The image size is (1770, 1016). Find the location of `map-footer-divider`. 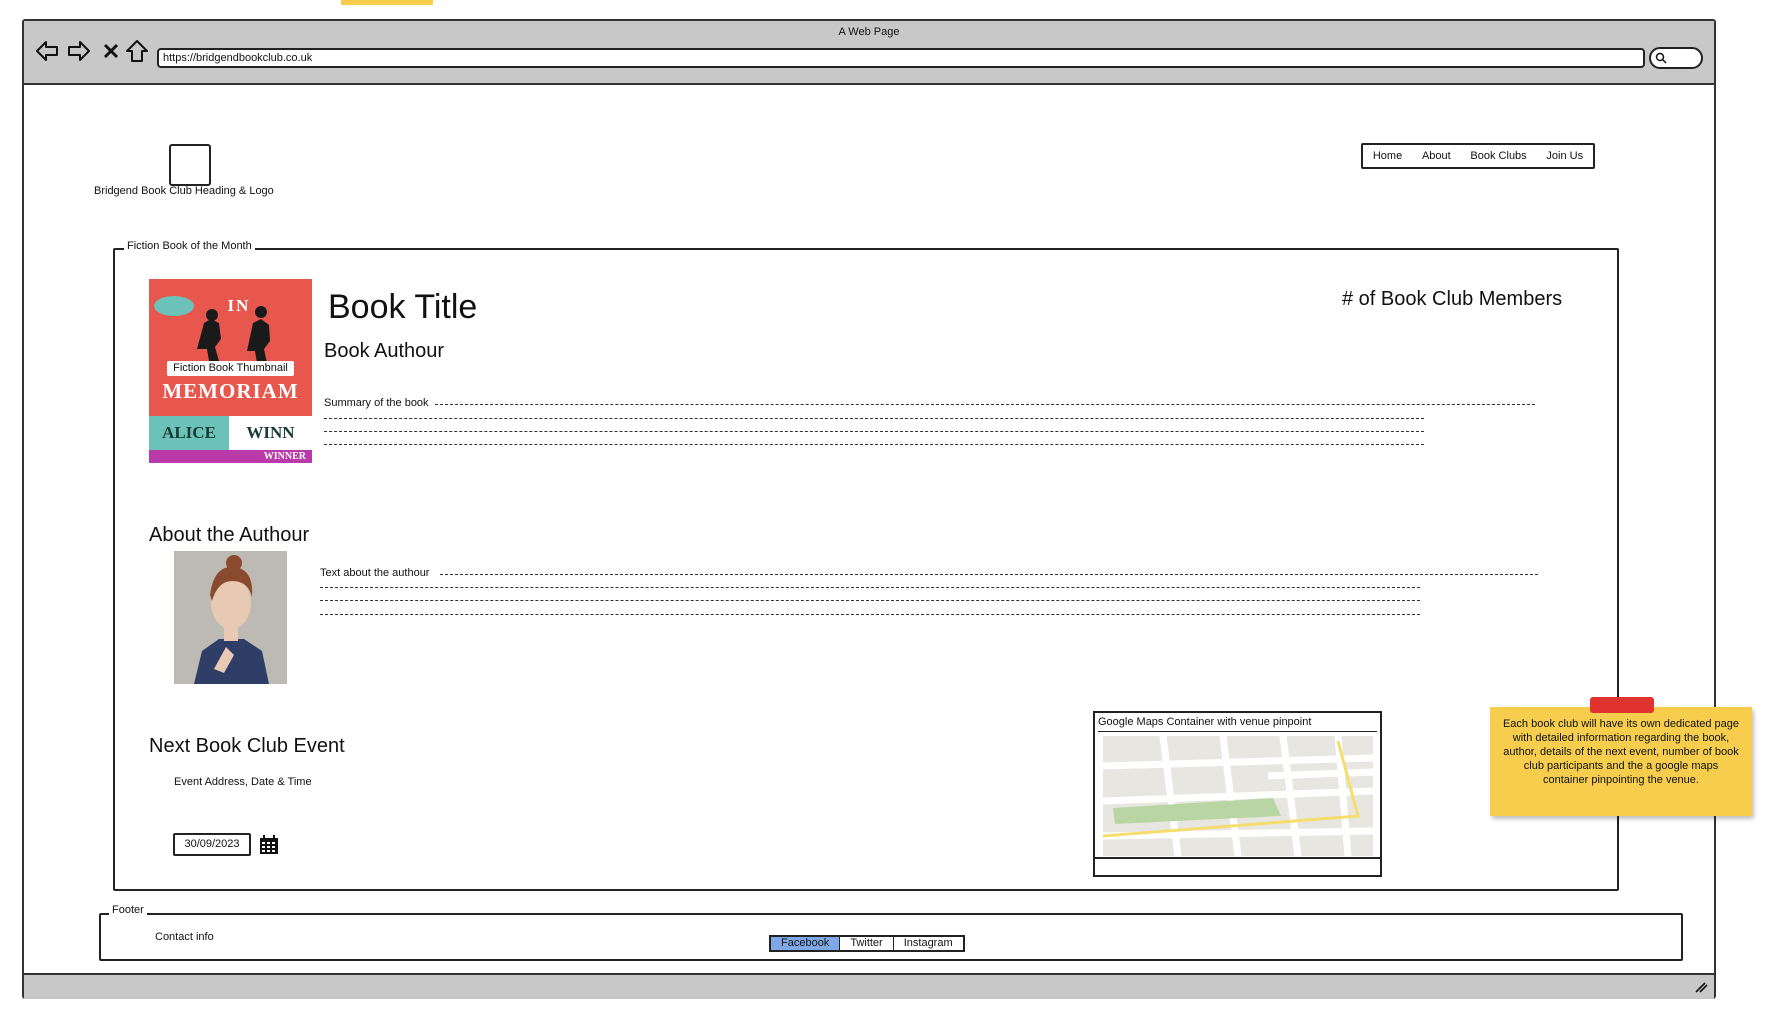

map-footer-divider is located at coordinates (1237, 858).